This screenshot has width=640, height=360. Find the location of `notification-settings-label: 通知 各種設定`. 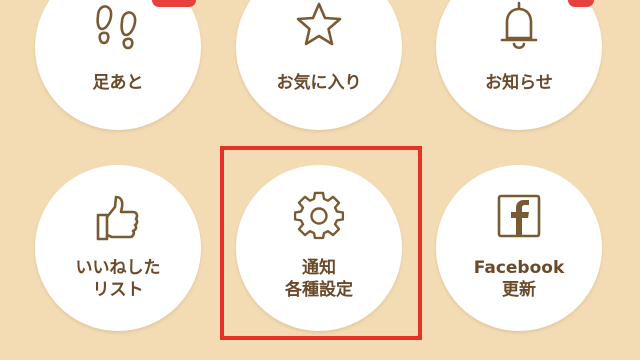

notification-settings-label: 通知 各種設定 is located at coordinates (319, 279).